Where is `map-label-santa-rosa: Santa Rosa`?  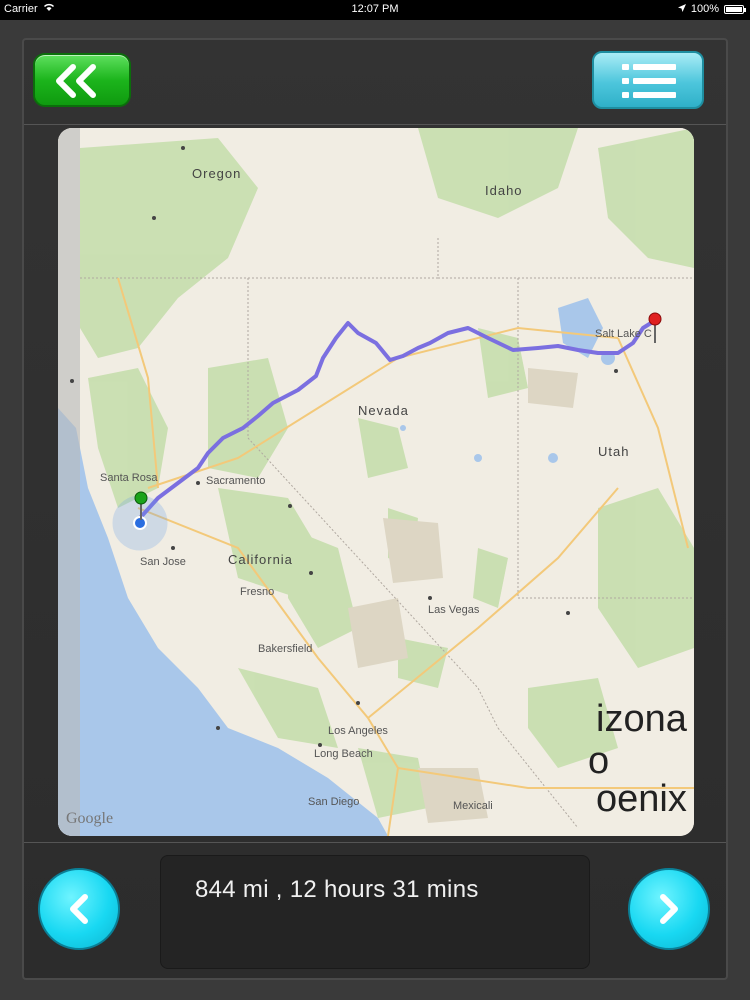 map-label-santa-rosa: Santa Rosa is located at coordinates (129, 478).